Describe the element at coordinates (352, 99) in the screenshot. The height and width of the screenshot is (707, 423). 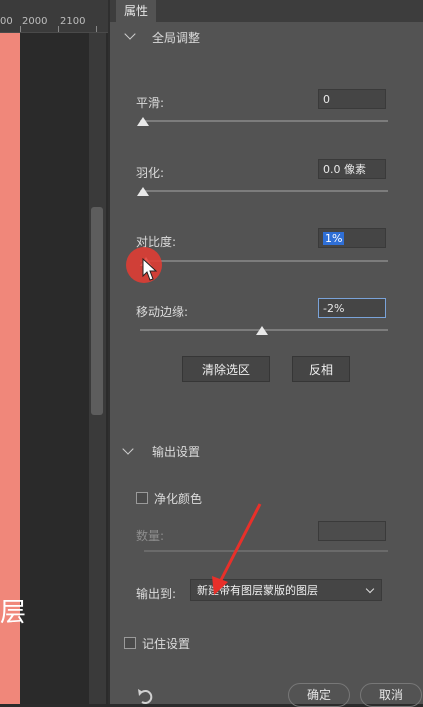
I see `smooth-field: 0` at that location.